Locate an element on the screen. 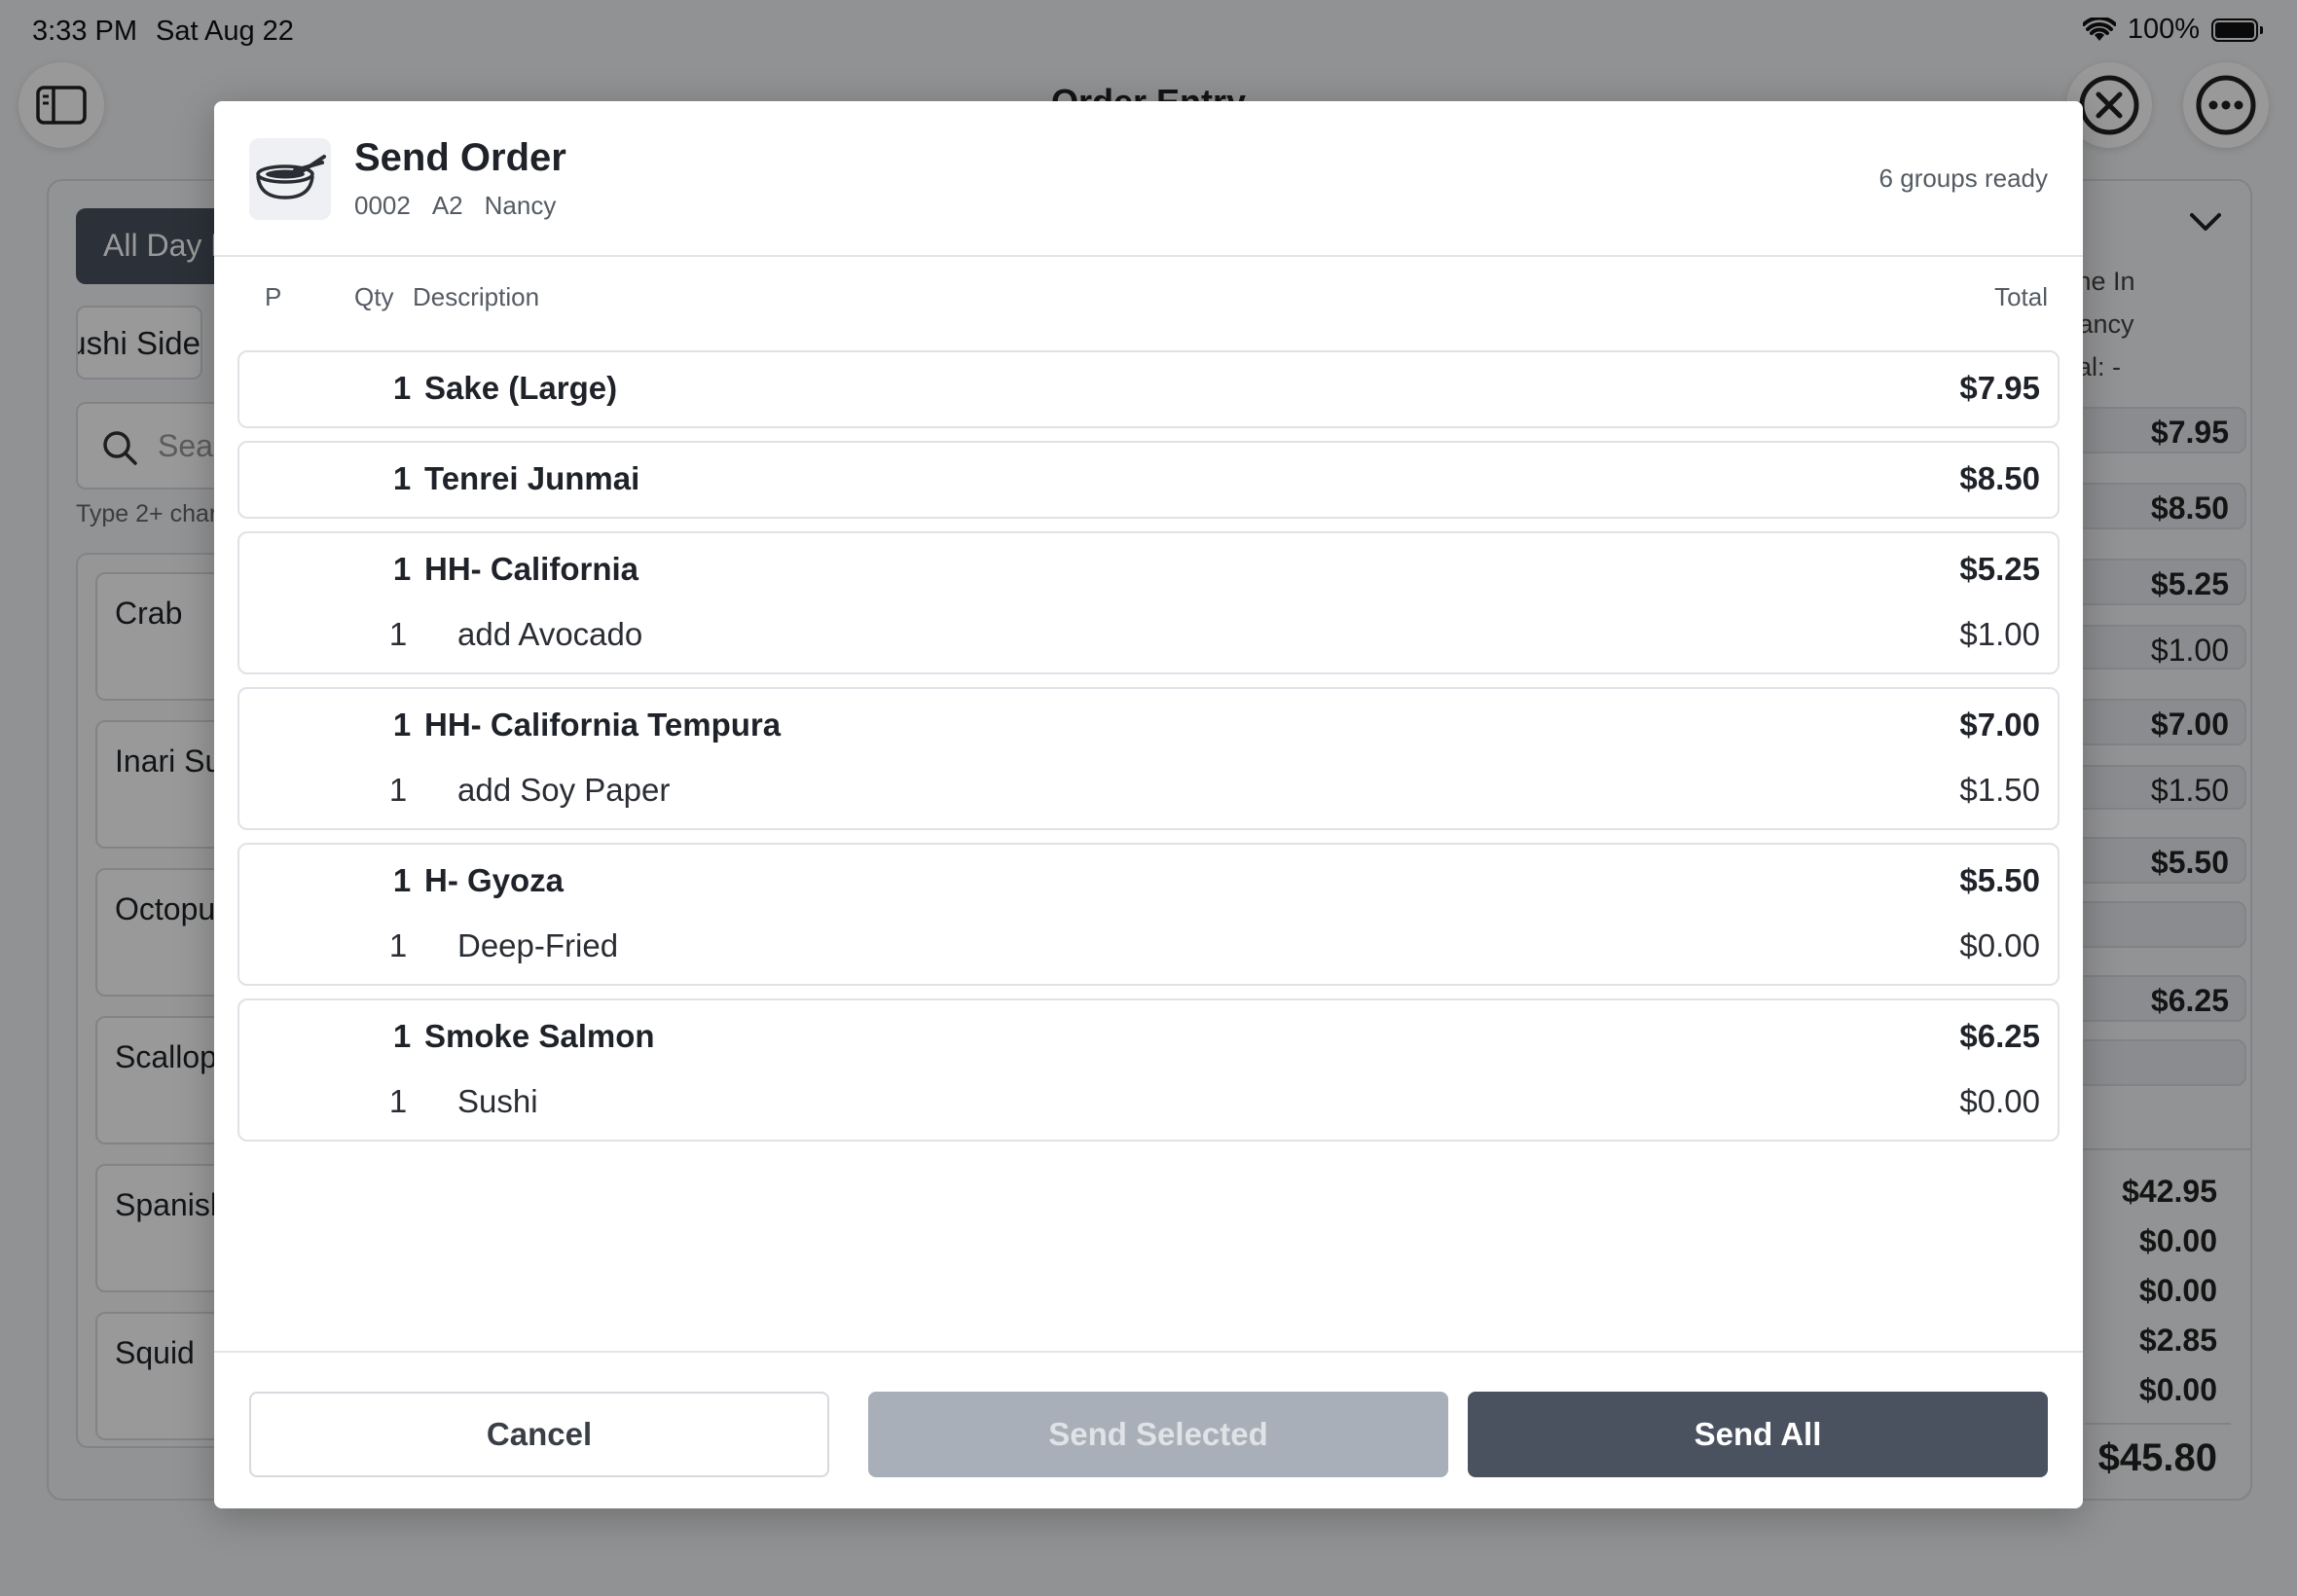  order-line: 1 H- Gyoza $5.50 is located at coordinates (1148, 881).